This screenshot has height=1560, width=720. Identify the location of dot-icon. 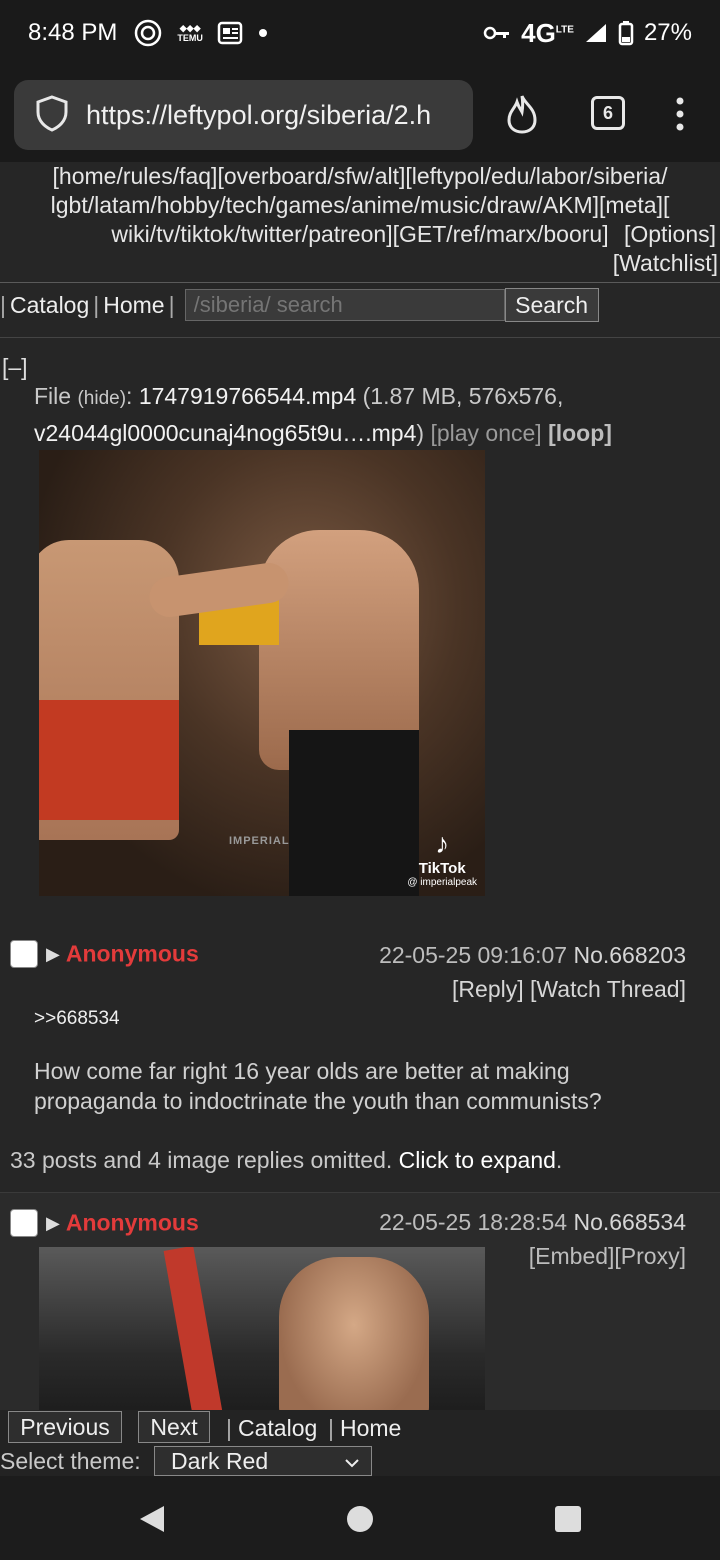
(263, 33).